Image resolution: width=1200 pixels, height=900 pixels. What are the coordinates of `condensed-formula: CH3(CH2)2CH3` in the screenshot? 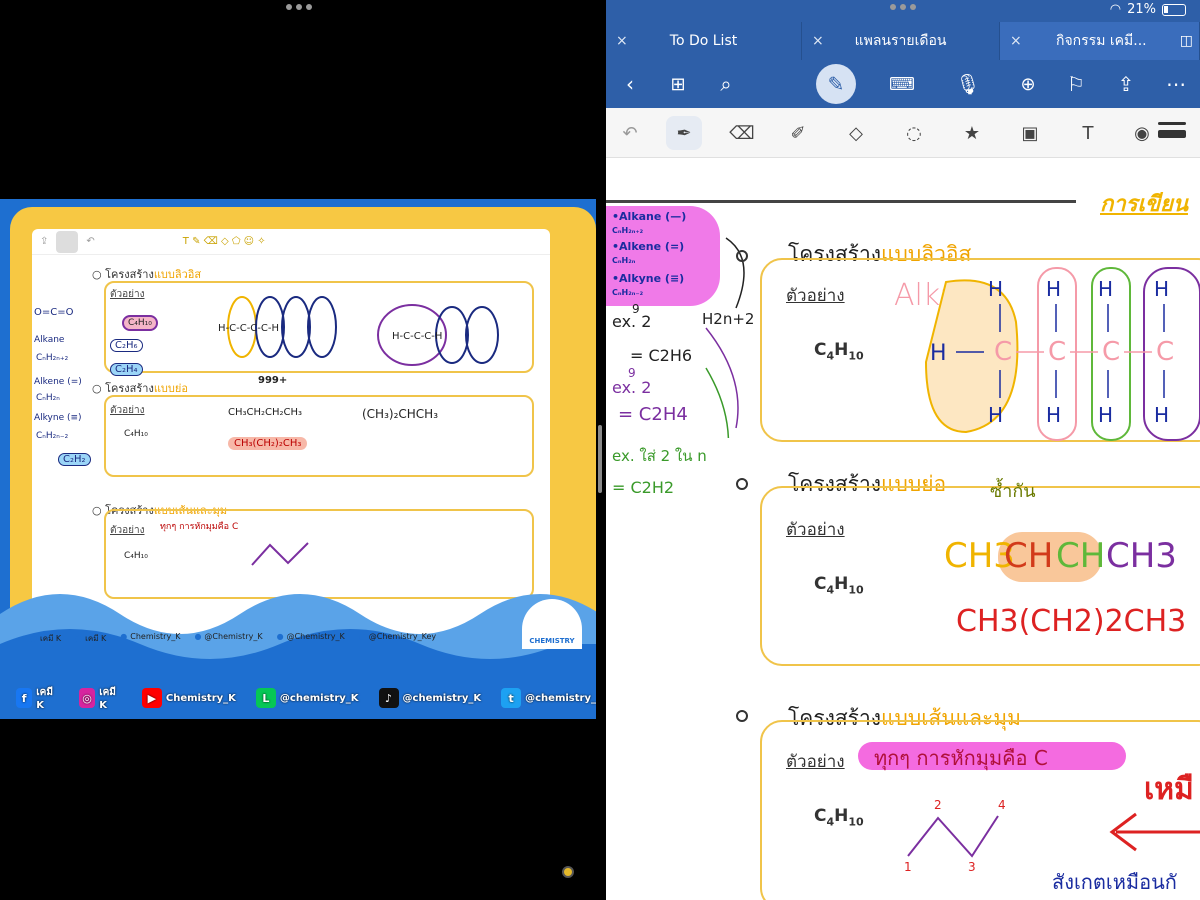 It's located at (1071, 621).